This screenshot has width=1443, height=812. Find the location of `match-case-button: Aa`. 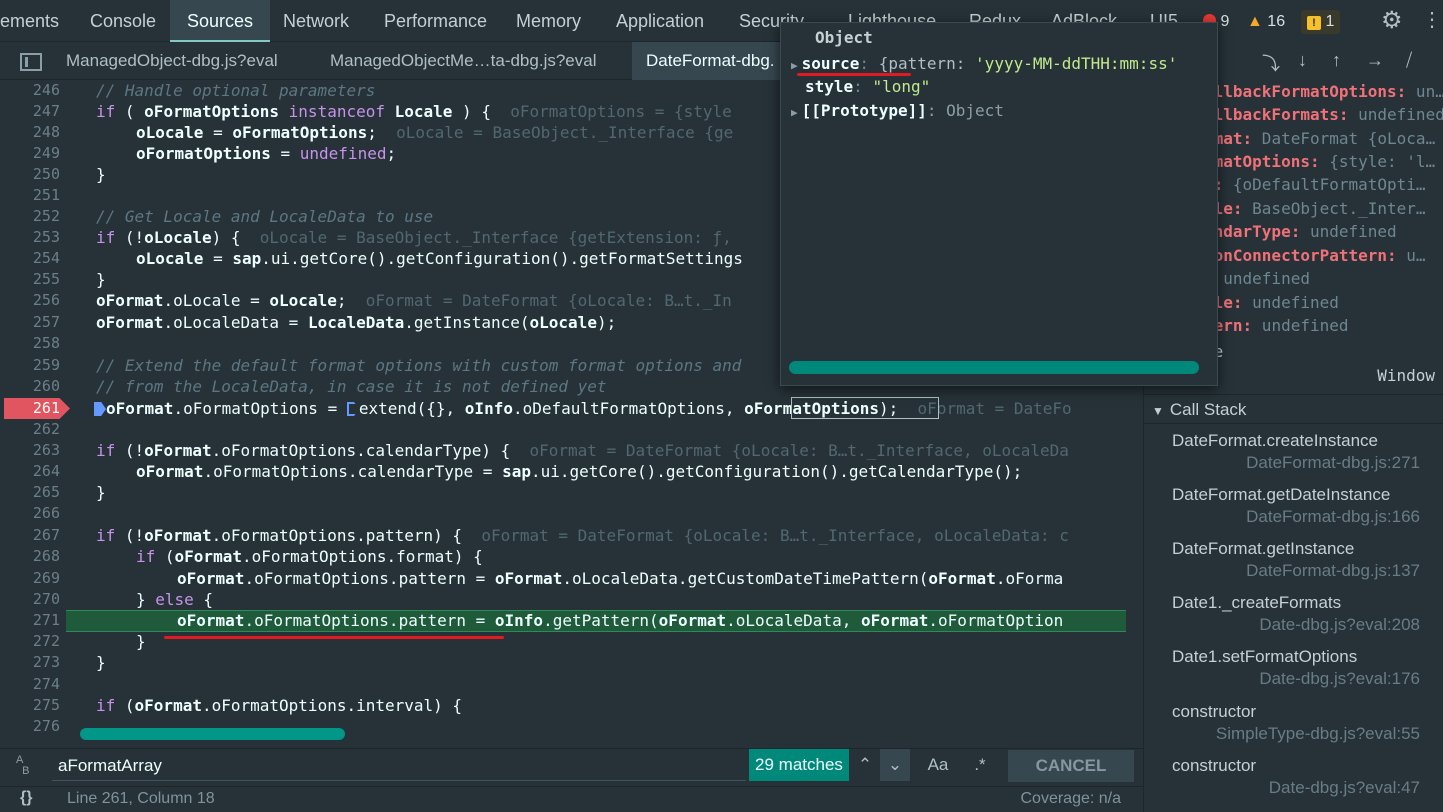

match-case-button: Aa is located at coordinates (938, 765).